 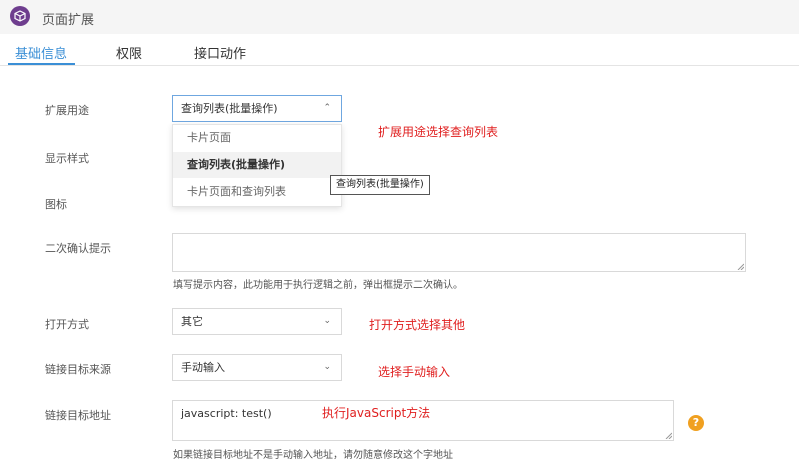 I want to click on annotation-extension-use: 扩展用途选择查询列表, so click(x=438, y=132).